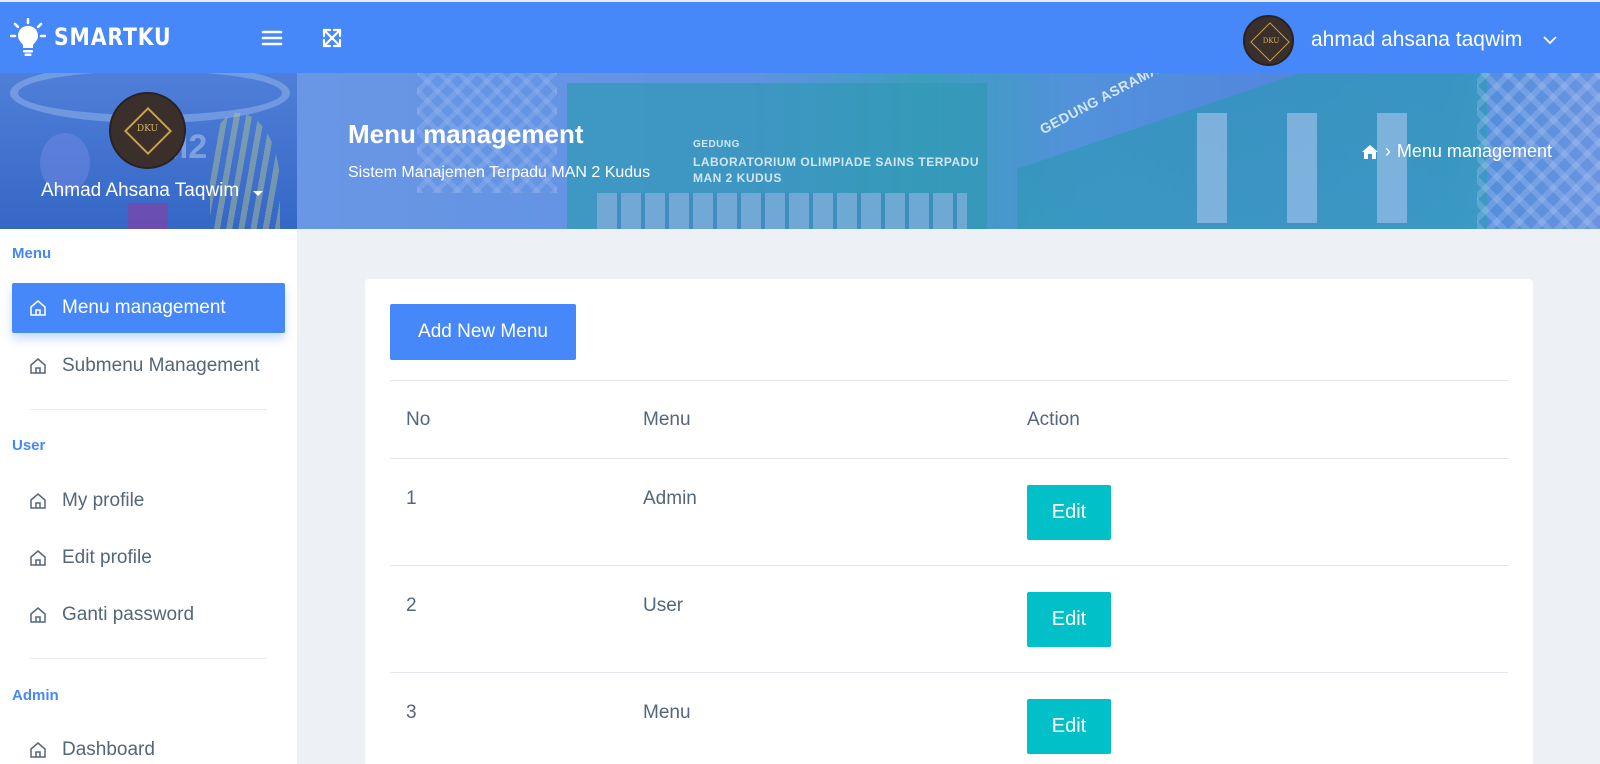  Describe the element at coordinates (148, 501) in the screenshot. I see `sidebar-item-my-profile: My profile` at that location.